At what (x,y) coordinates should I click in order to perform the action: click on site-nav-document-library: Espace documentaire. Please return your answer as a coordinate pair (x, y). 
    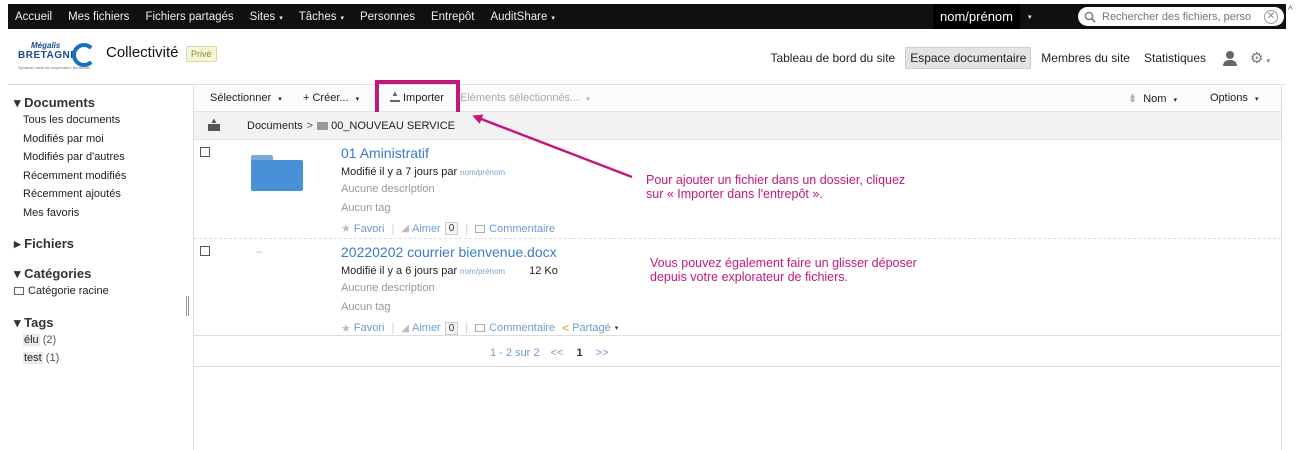
    Looking at the image, I should click on (968, 58).